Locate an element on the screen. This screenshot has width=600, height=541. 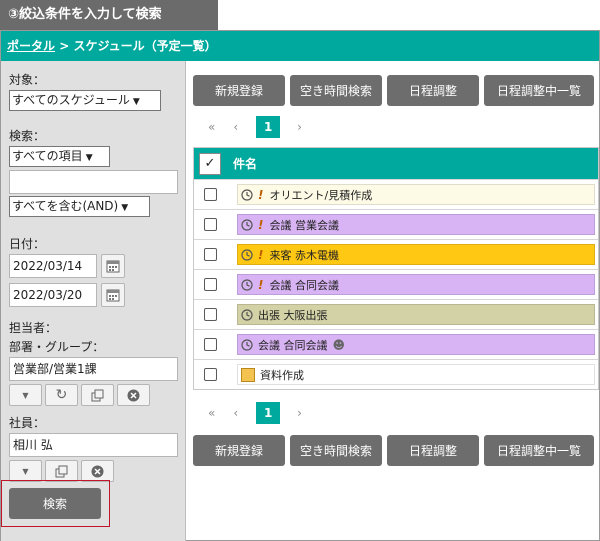
match-mode-value: すべてを含む(AND) is located at coordinates (65, 206).